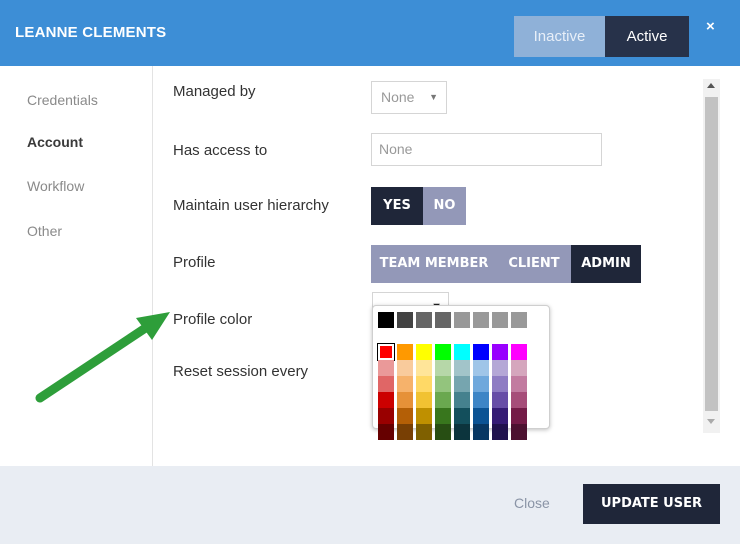 The width and height of the screenshot is (740, 544). I want to click on profile-admin-button: ADMIN, so click(606, 264).